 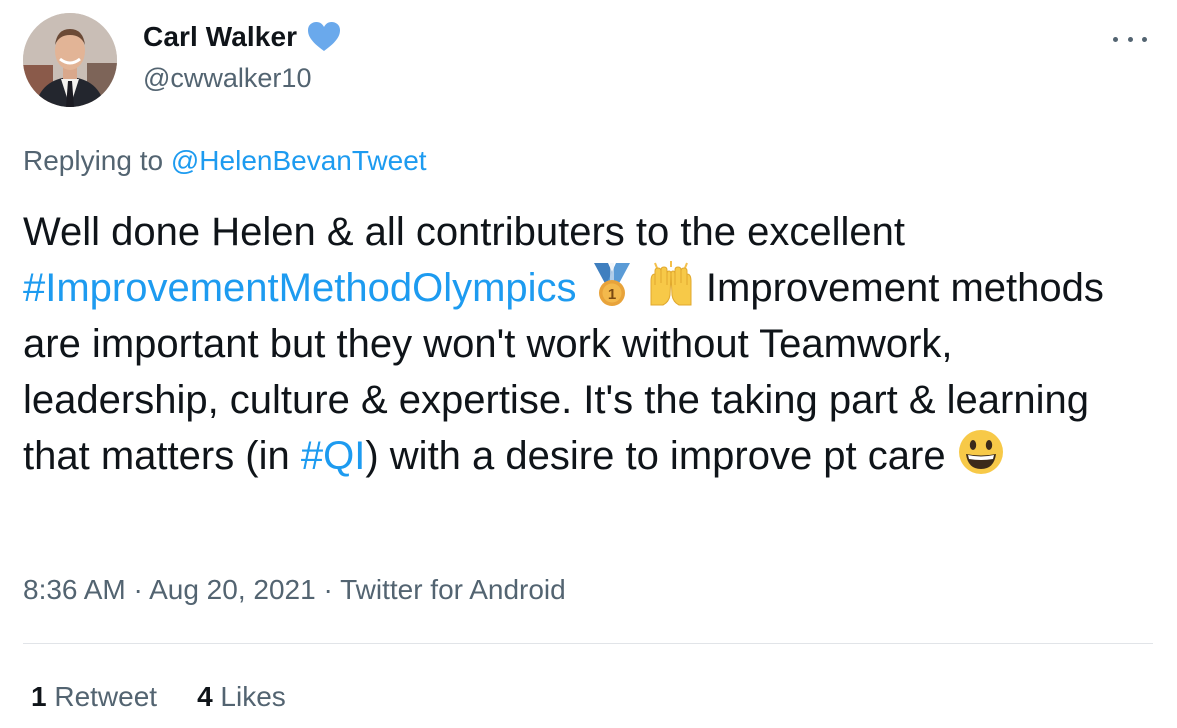 What do you see at coordinates (612, 294) in the screenshot?
I see `svg-text: 1` at bounding box center [612, 294].